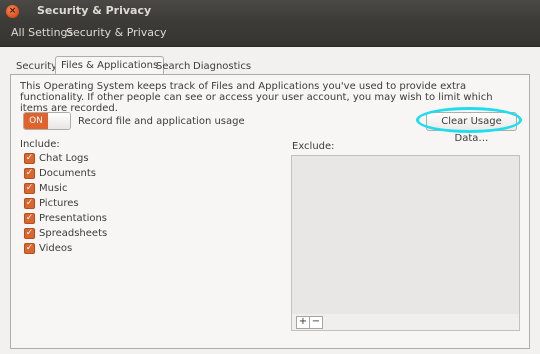 This screenshot has width=540, height=354. What do you see at coordinates (68, 173) in the screenshot?
I see `include-item-label: Documents` at bounding box center [68, 173].